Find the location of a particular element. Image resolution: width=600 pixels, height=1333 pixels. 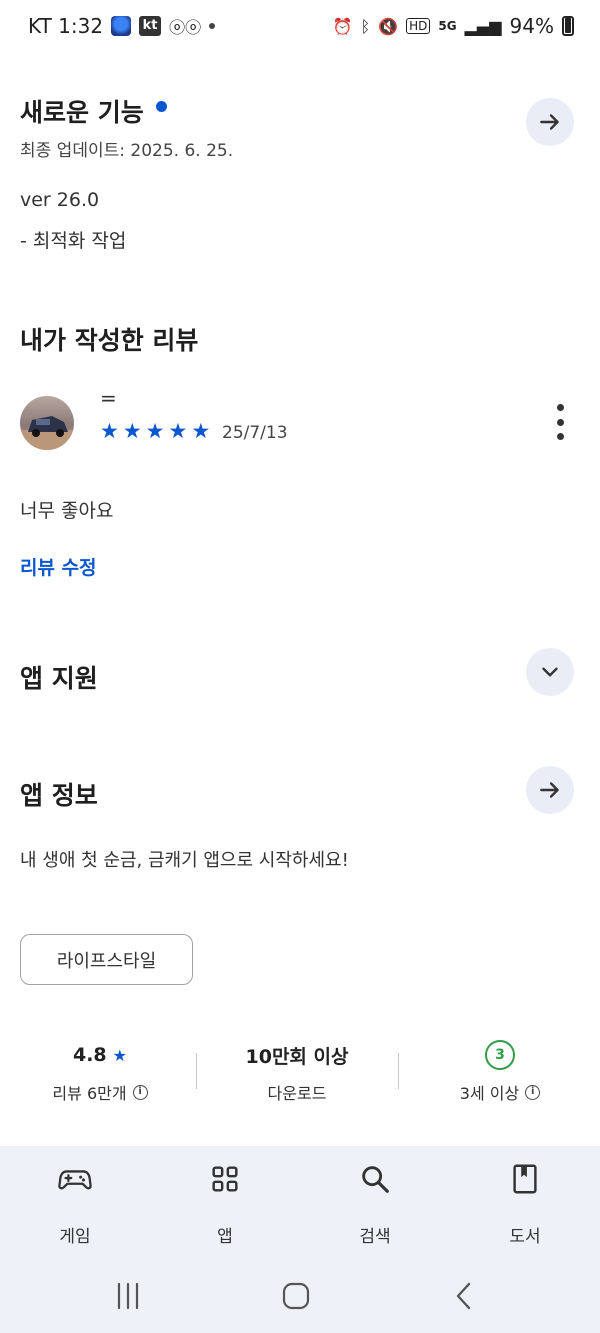

mute-icon: 🔇 is located at coordinates (388, 26).